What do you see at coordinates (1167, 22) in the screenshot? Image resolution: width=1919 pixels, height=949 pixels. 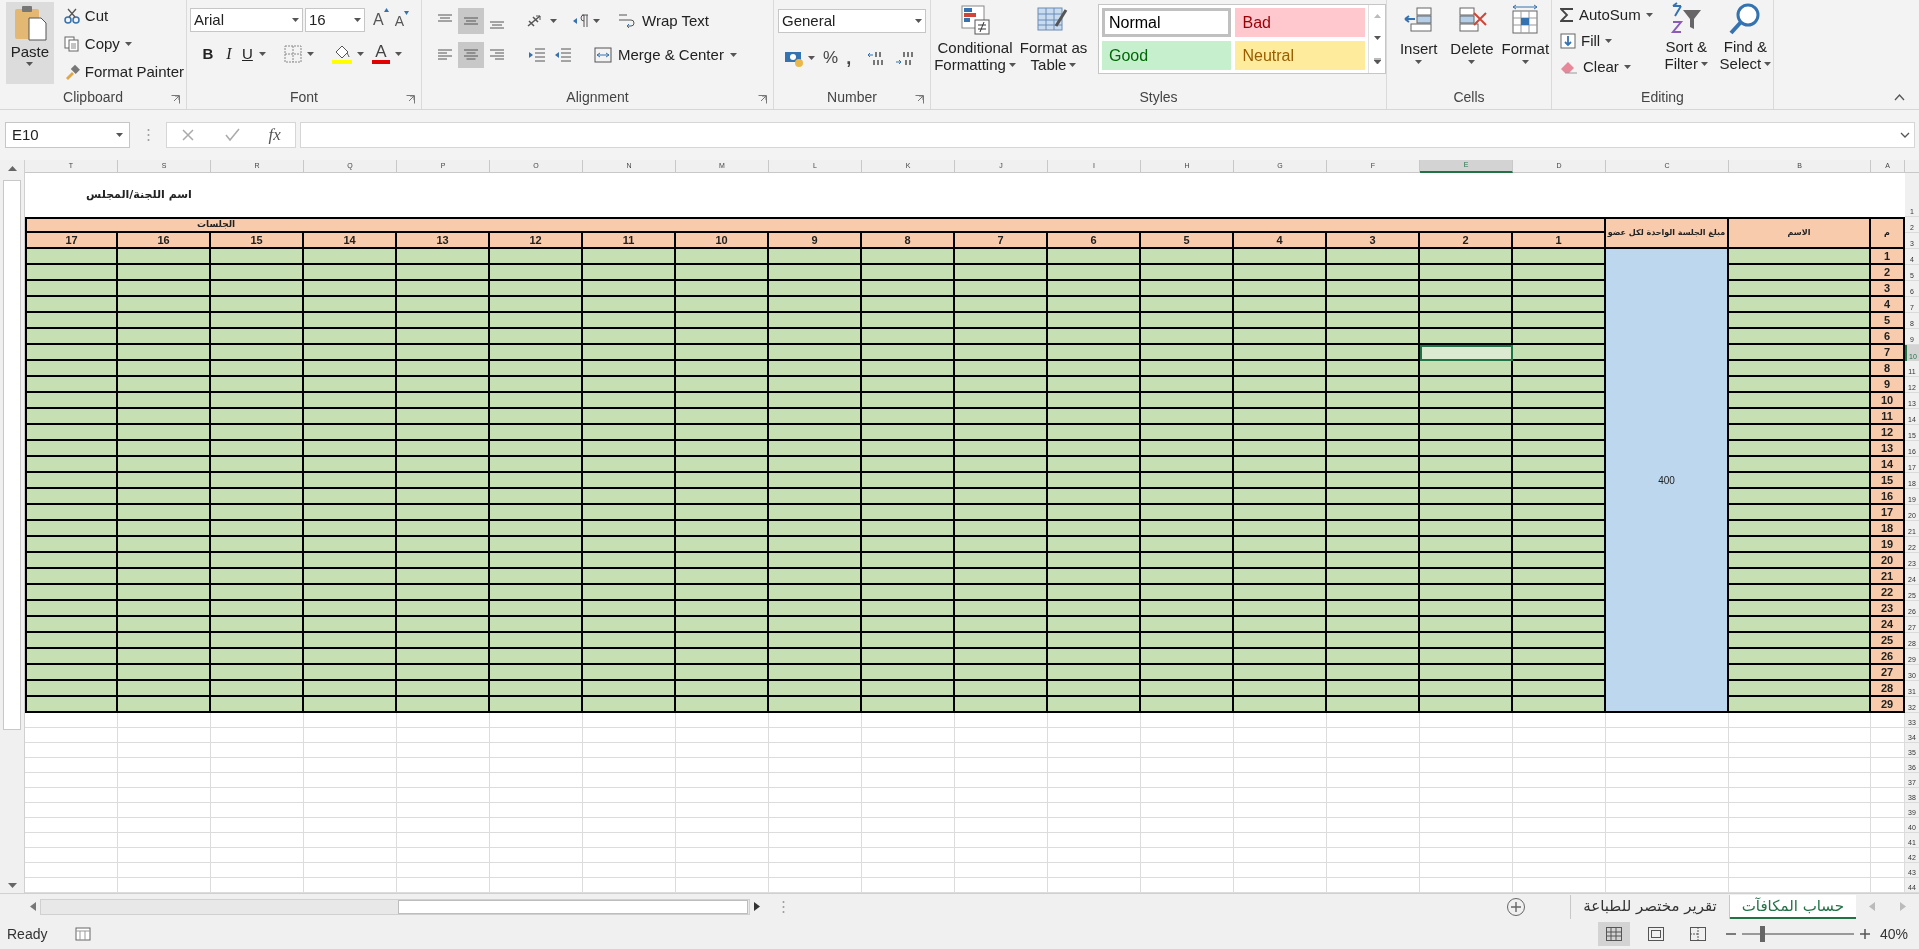 I see `cell-style-item: Normal` at bounding box center [1167, 22].